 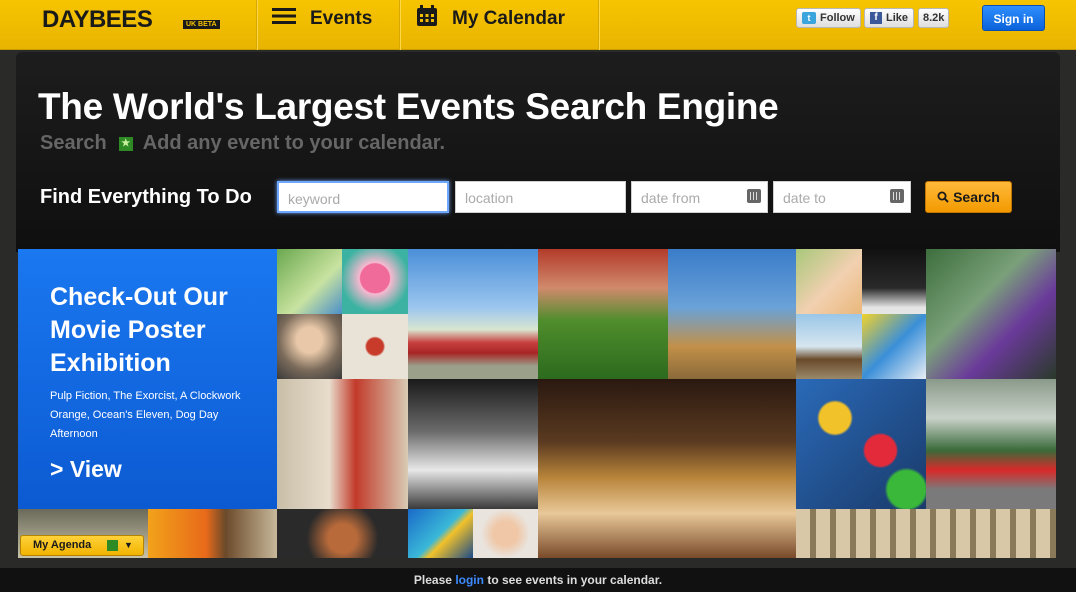 What do you see at coordinates (97, 20) in the screenshot?
I see `logo: DAYBEES` at bounding box center [97, 20].